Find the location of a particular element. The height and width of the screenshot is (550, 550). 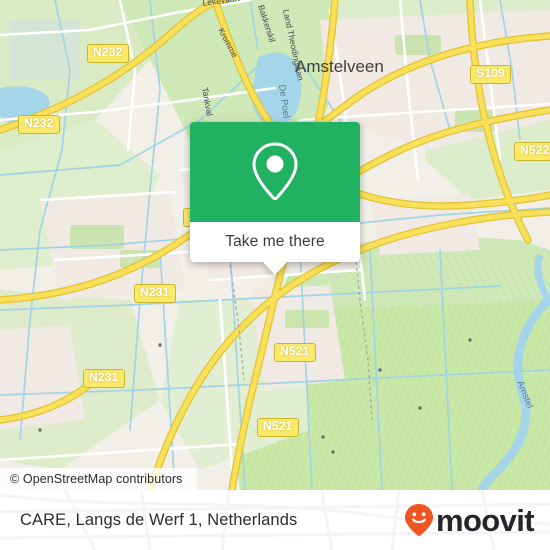

take-me-there-label: Take me there is located at coordinates (275, 241).